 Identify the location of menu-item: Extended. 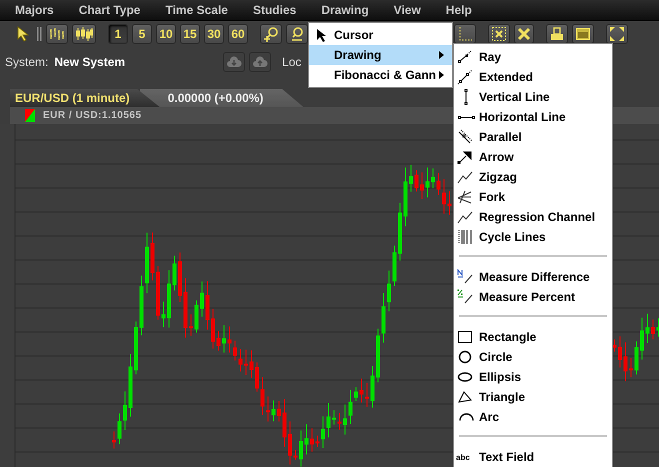
(533, 77).